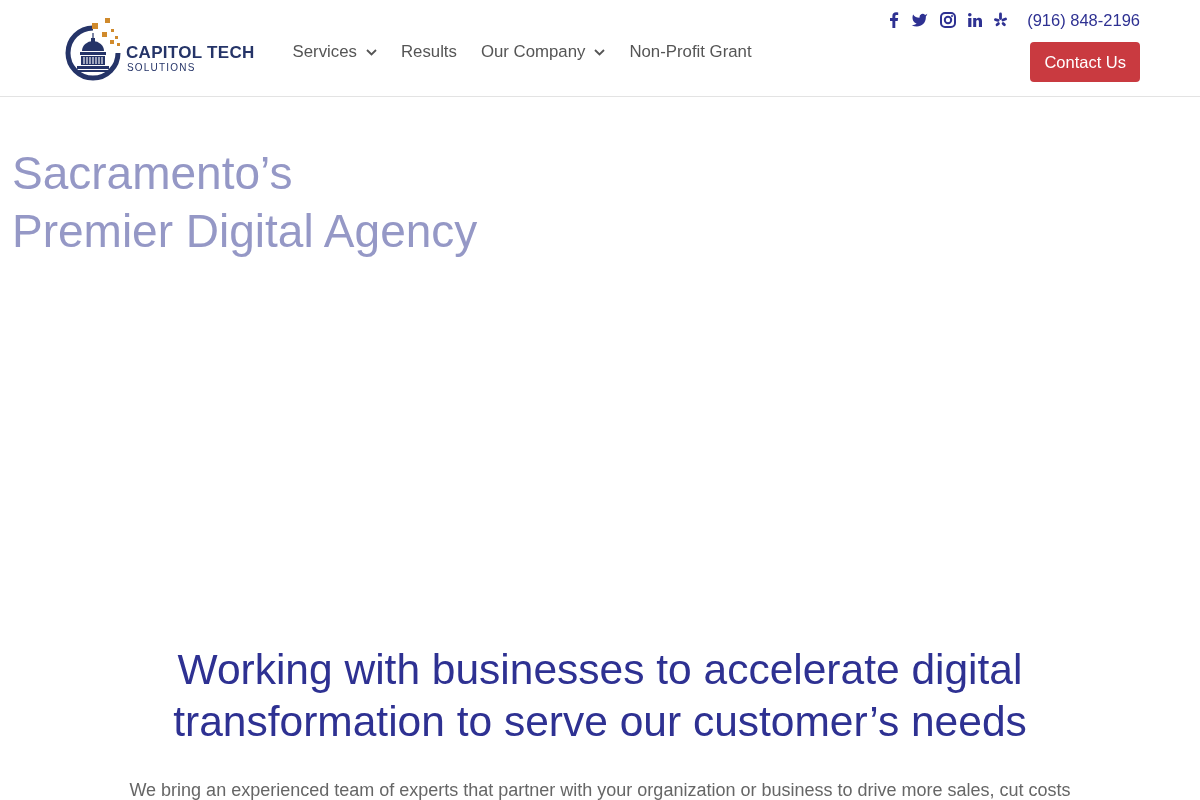  Describe the element at coordinates (190, 53) in the screenshot. I see `logo-wordmark: CAPITOL TECH` at that location.